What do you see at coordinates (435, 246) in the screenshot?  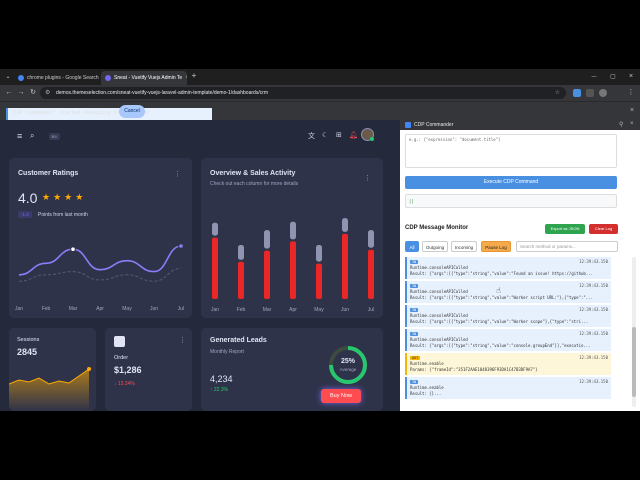 I see `filter-outgoing-button: Outgoing` at bounding box center [435, 246].